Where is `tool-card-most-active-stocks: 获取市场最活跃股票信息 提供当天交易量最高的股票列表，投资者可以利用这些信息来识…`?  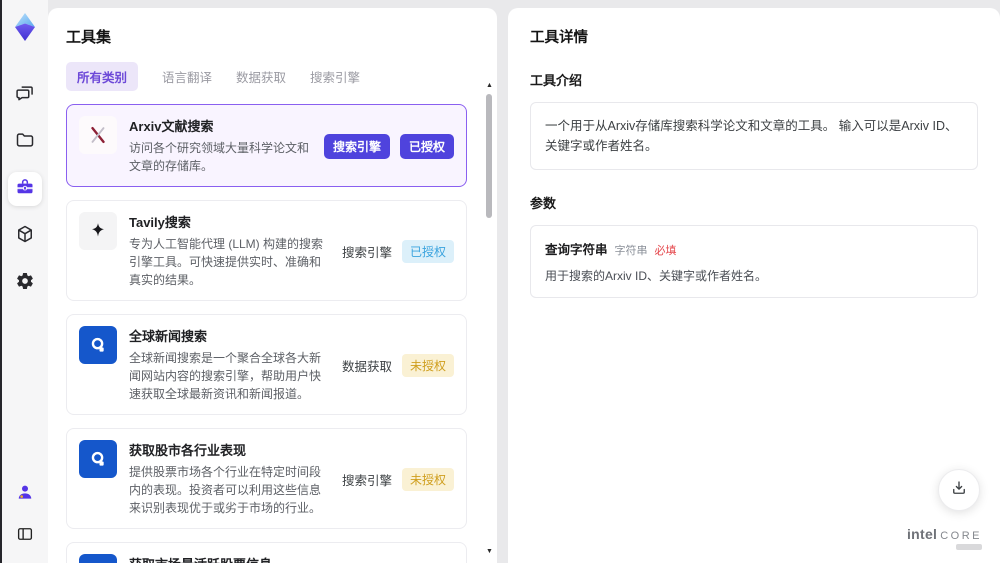 tool-card-most-active-stocks: 获取市场最活跃股票信息 提供当天交易量最高的股票列表，投资者可以利用这些信息来识… is located at coordinates (266, 552).